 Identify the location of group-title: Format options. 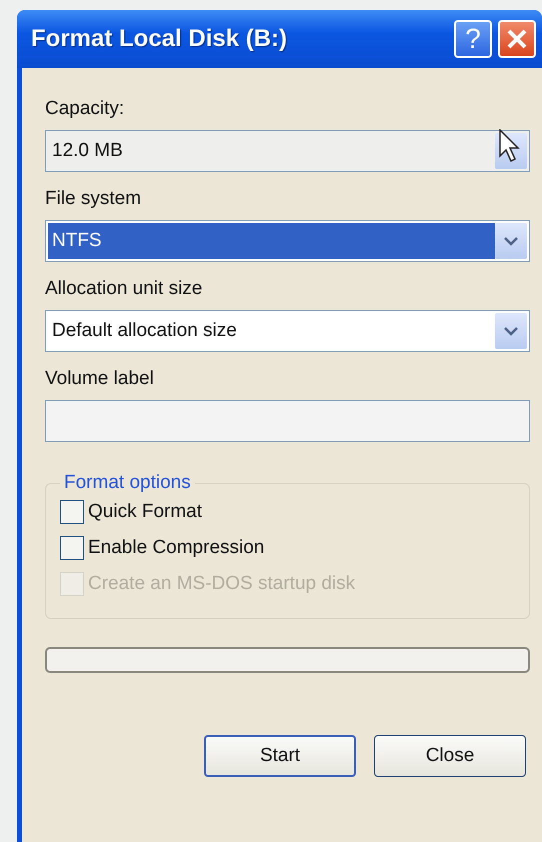
(127, 483).